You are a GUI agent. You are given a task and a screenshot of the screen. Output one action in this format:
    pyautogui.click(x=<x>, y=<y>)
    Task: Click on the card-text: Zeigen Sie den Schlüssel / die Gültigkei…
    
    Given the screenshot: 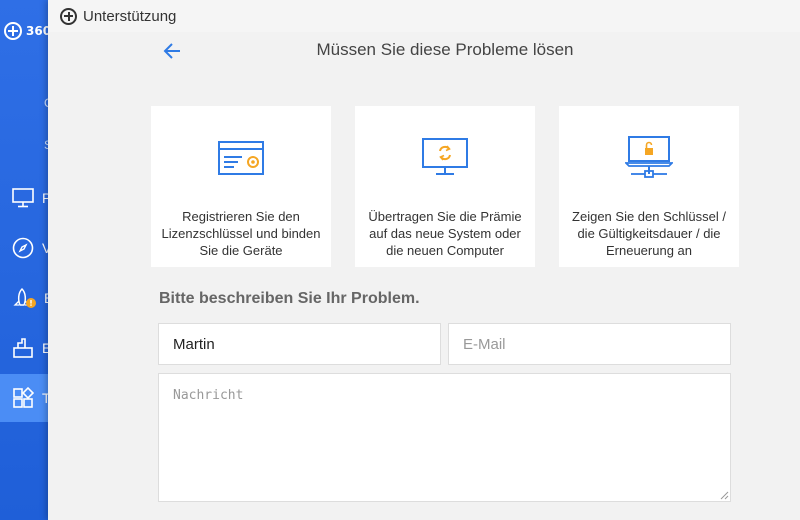 What is the action you would take?
    pyautogui.click(x=649, y=233)
    